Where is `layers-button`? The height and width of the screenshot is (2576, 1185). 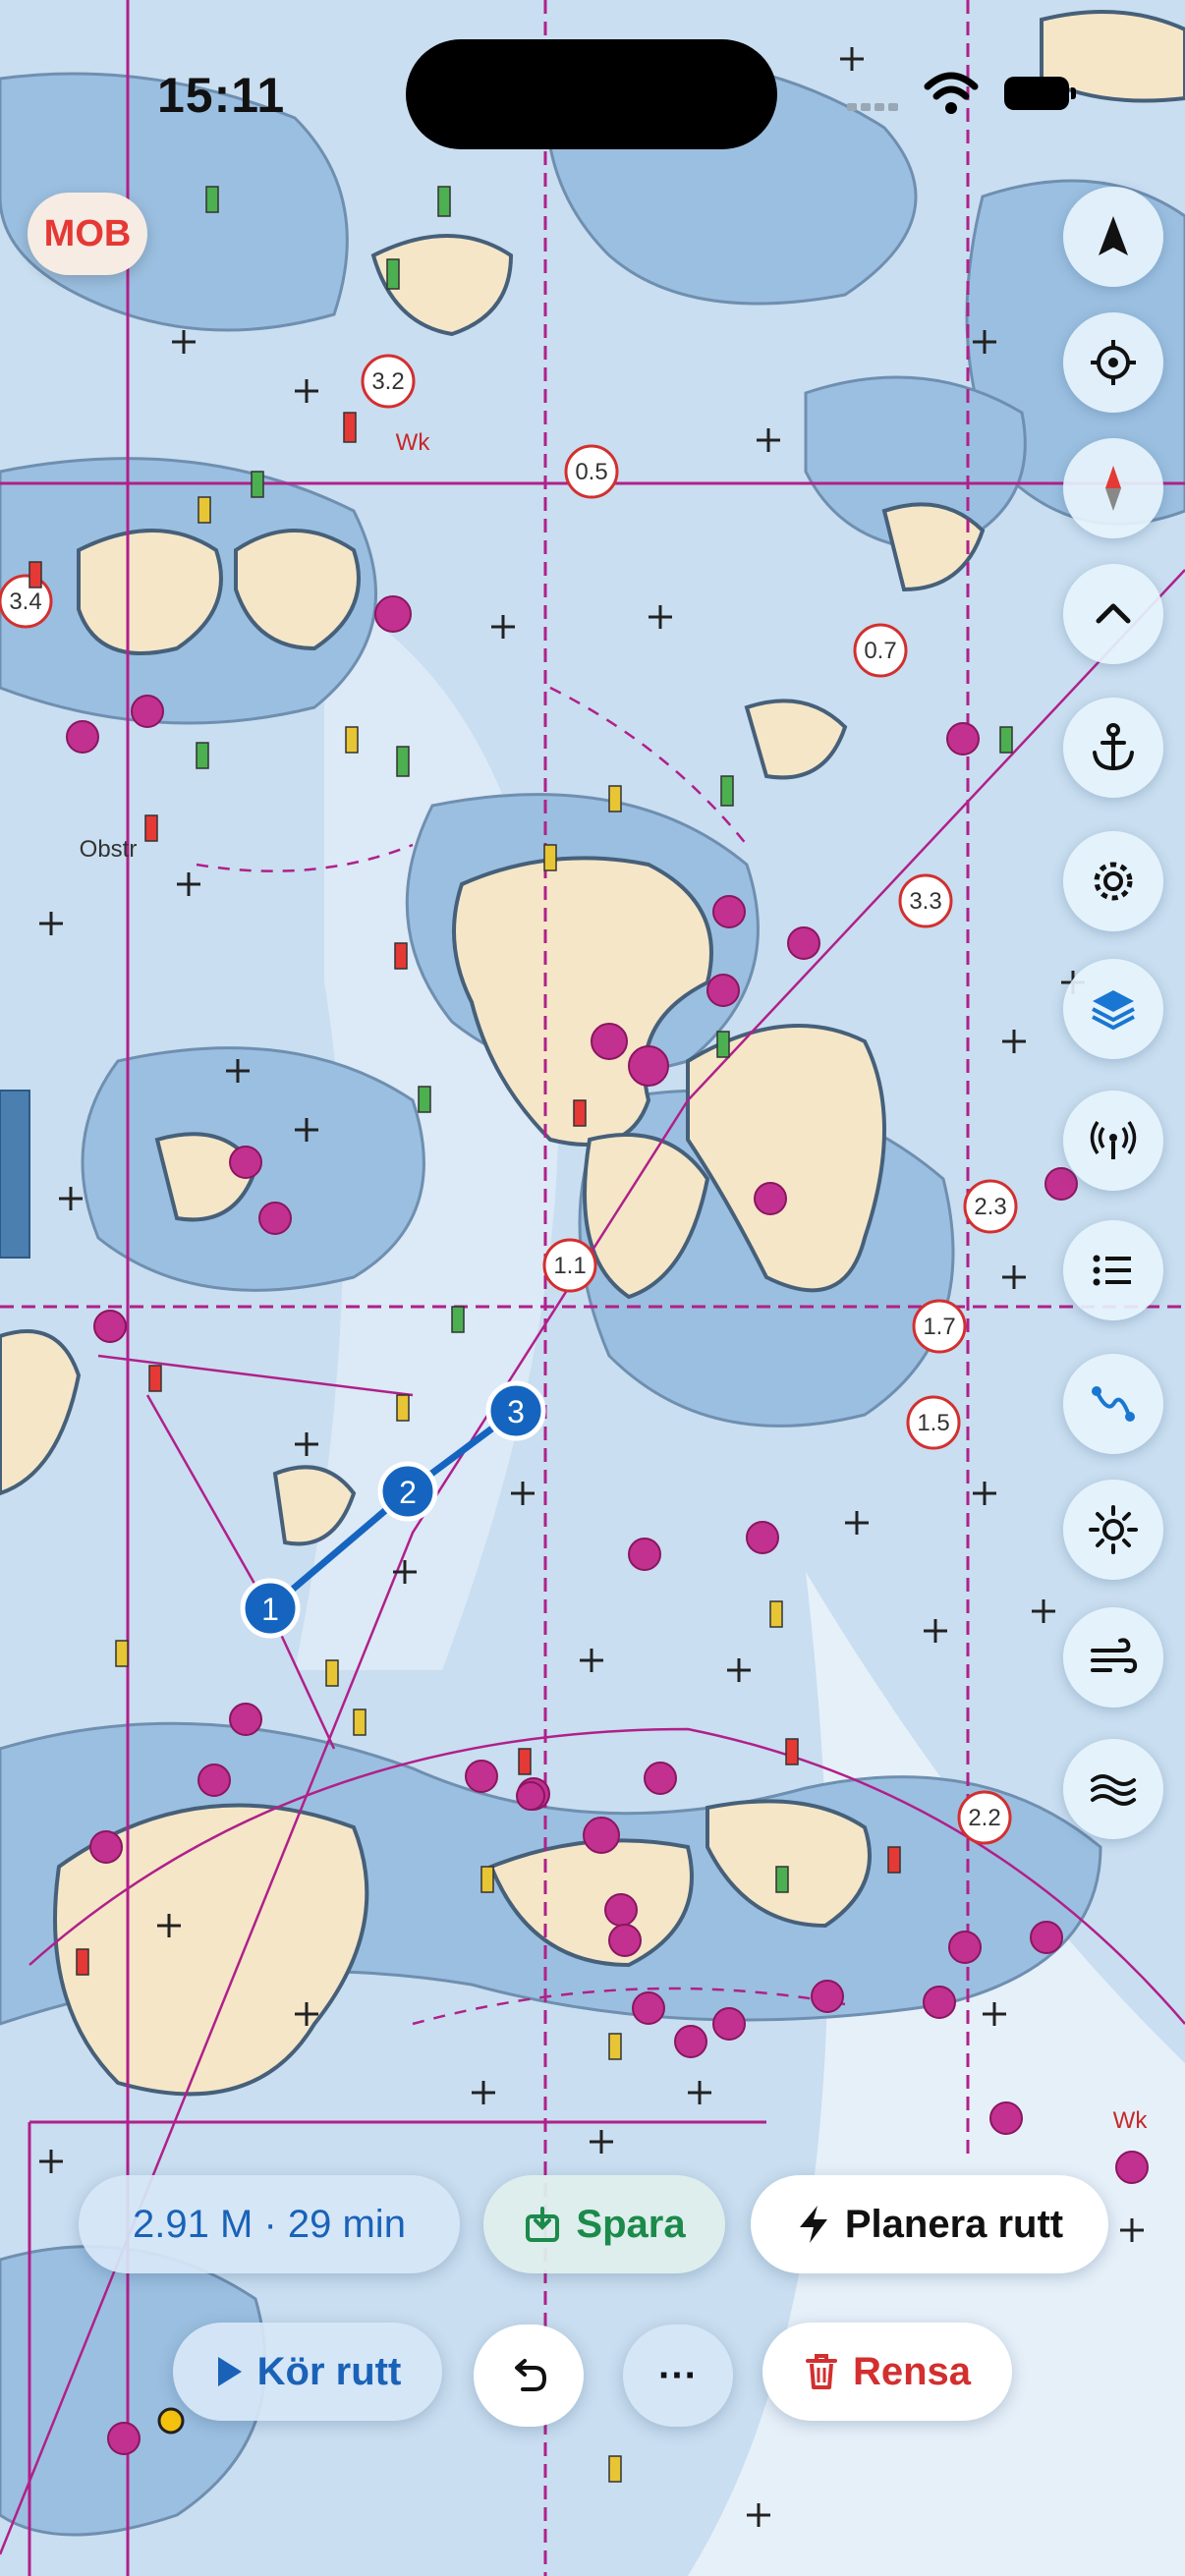 layers-button is located at coordinates (1113, 1009).